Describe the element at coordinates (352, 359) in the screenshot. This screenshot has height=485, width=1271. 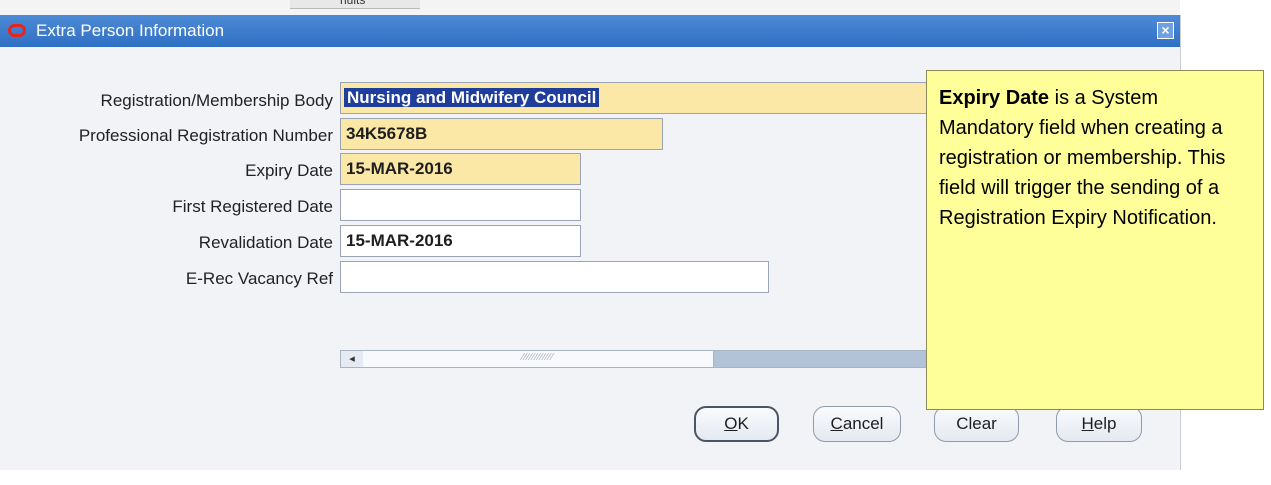
I see `scroll-left-arrow-icon: ◂` at that location.